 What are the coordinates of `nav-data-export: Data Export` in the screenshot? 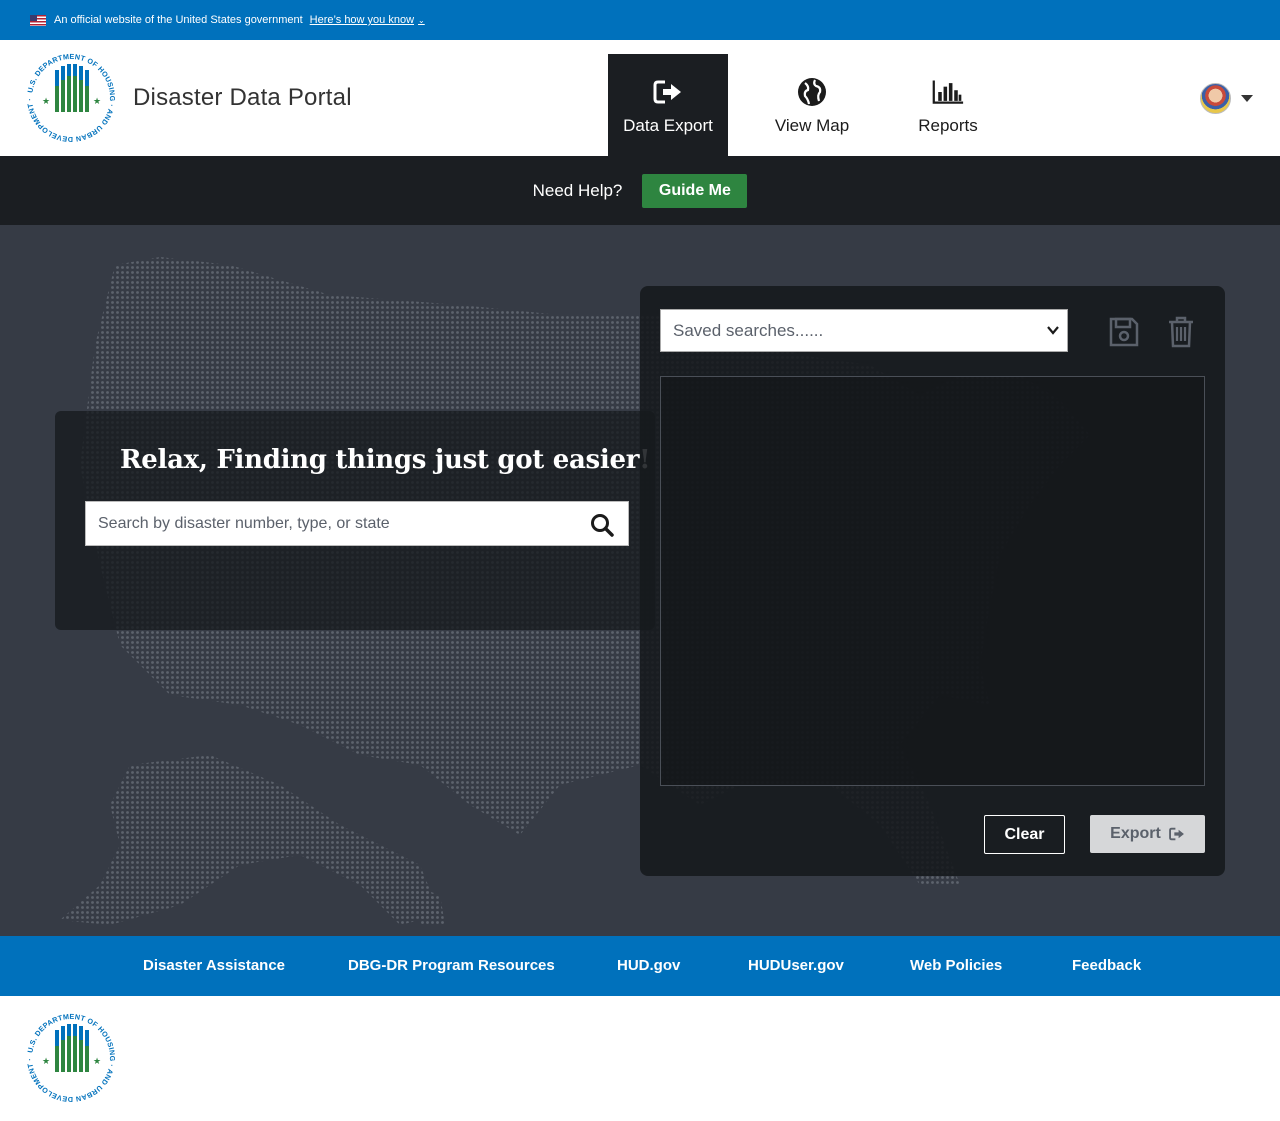 It's located at (668, 105).